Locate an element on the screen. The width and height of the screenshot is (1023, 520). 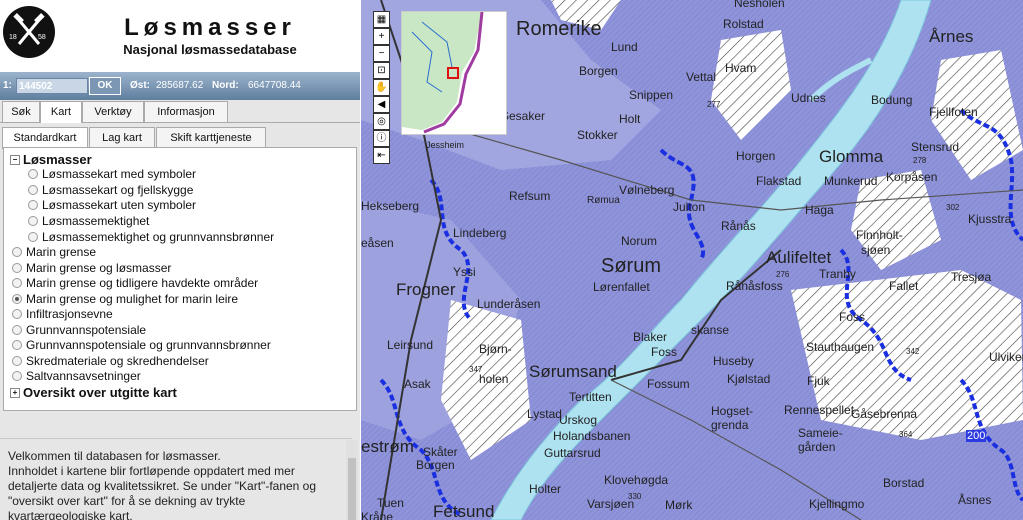
place-label: Lunderåsen is located at coordinates (509, 304).